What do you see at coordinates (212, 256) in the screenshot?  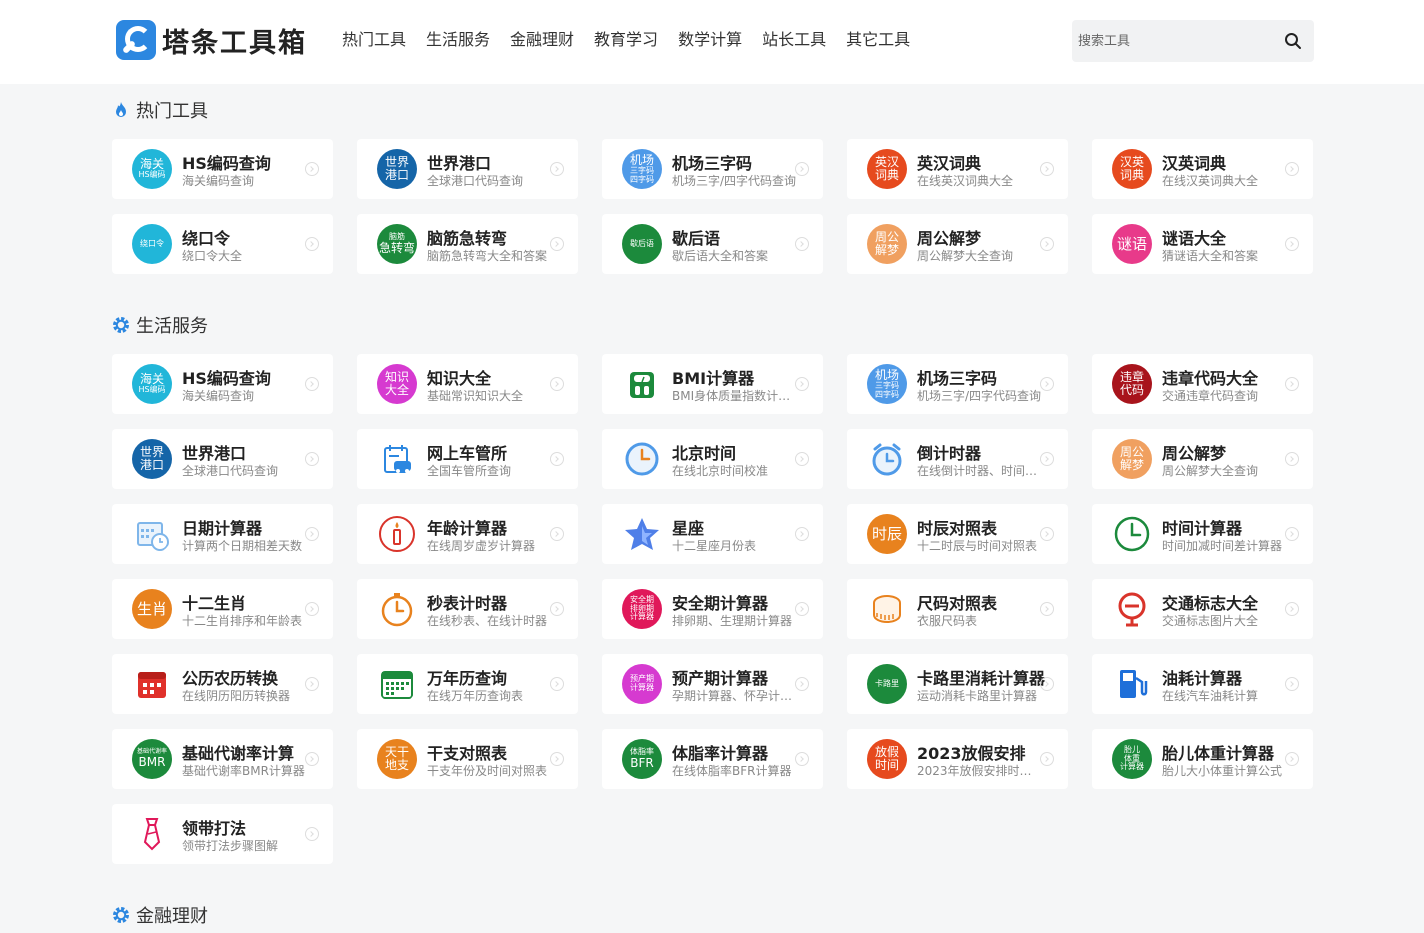 I see `tool-desc: 绕口令大全` at bounding box center [212, 256].